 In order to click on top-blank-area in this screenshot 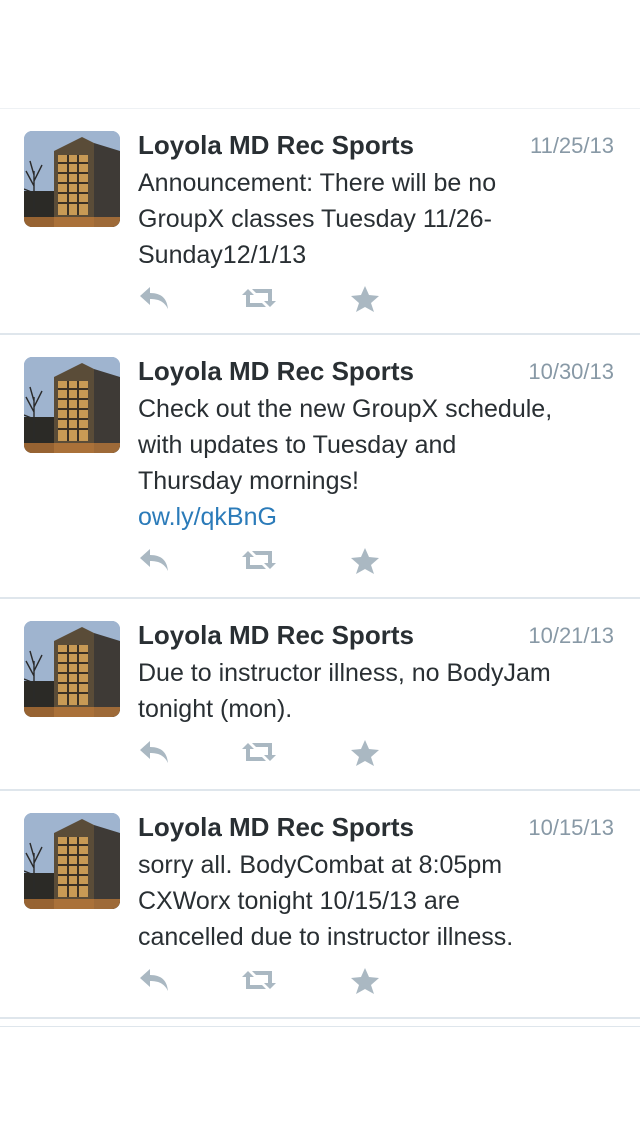, I will do `click(320, 54)`.